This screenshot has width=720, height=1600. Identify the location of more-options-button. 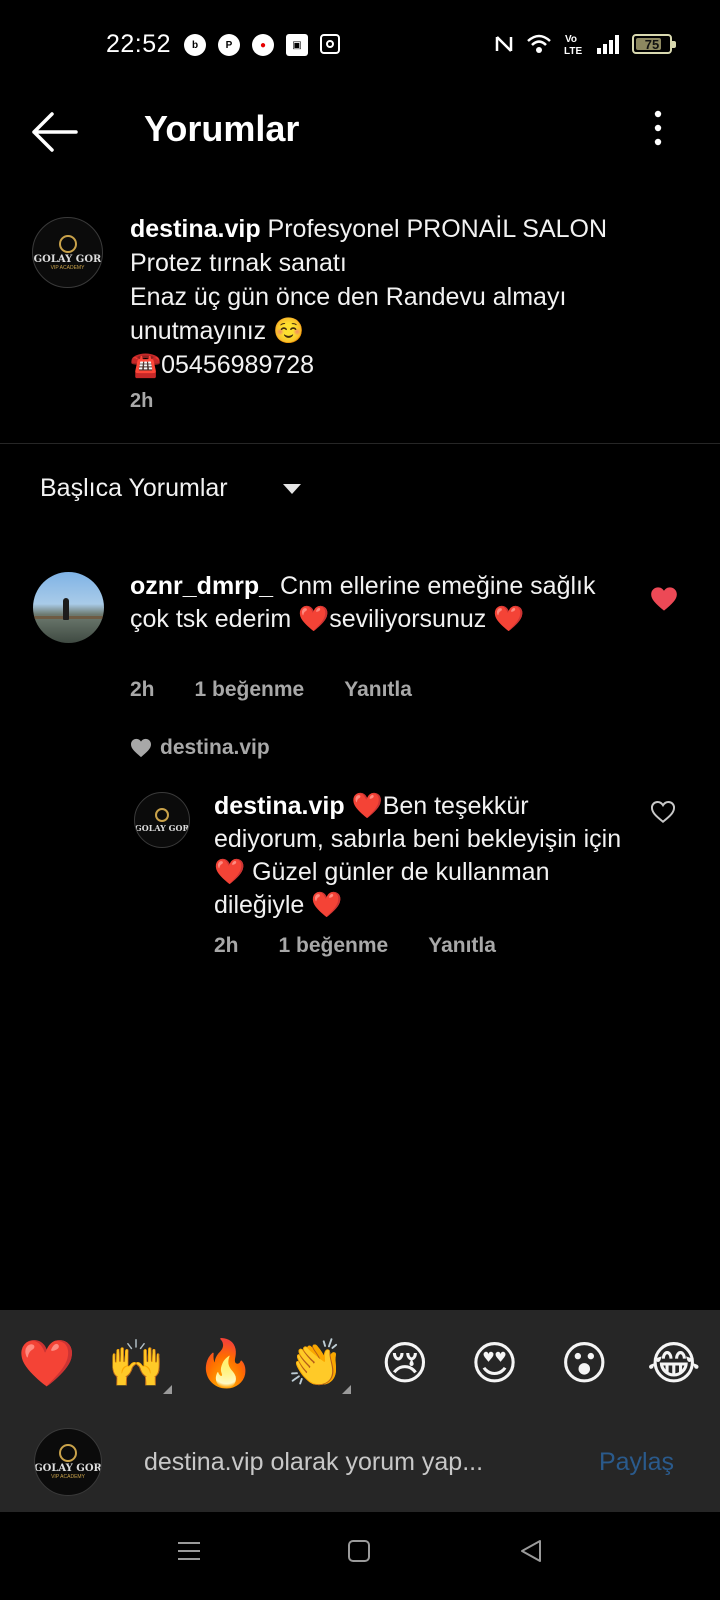
(658, 128).